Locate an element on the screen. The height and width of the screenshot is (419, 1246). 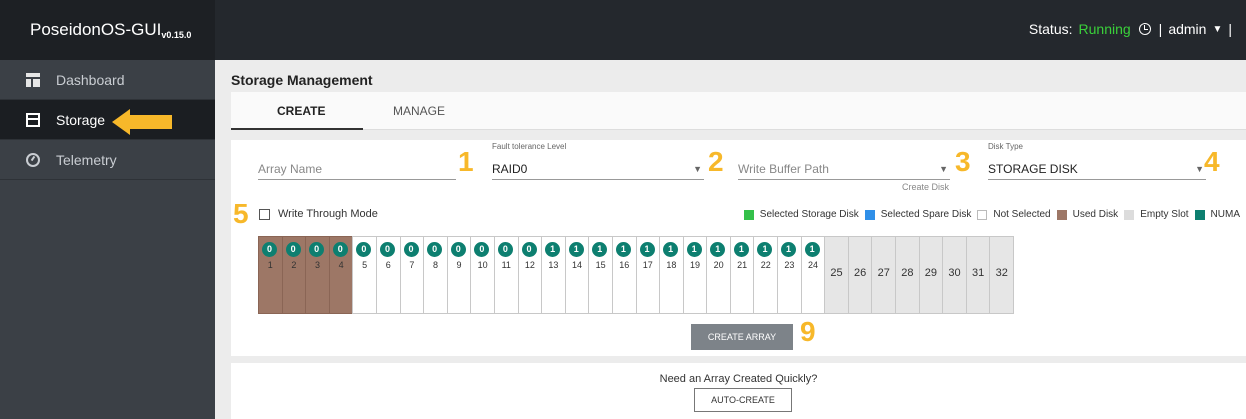
slot-number: 9 is located at coordinates (459, 265).